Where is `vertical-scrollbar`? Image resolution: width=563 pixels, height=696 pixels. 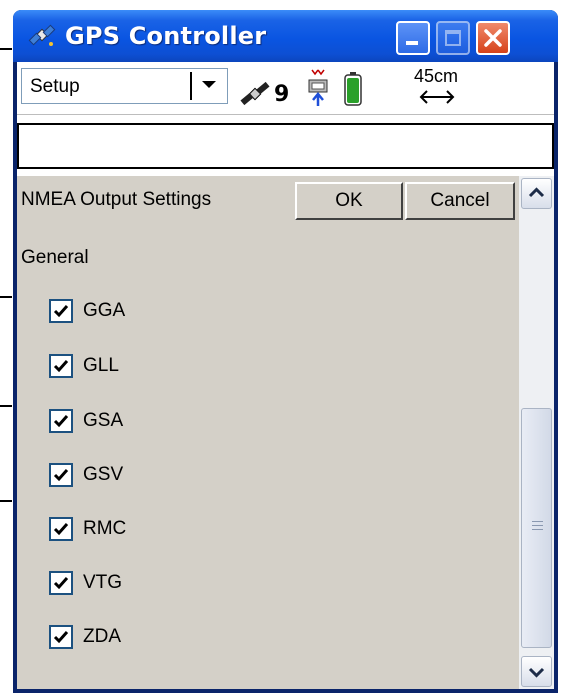
vertical-scrollbar is located at coordinates (536, 432).